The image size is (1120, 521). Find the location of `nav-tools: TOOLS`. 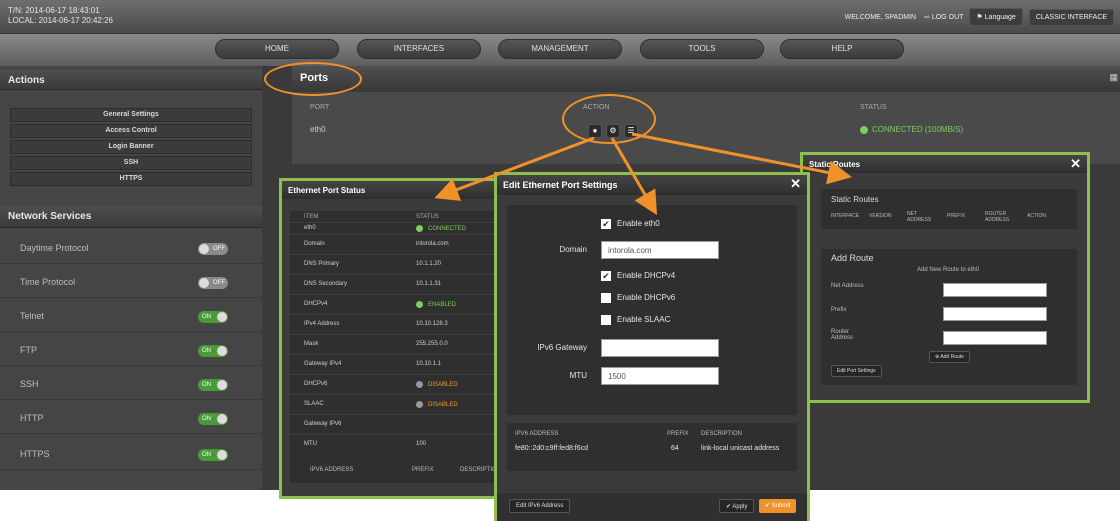

nav-tools: TOOLS is located at coordinates (702, 49).